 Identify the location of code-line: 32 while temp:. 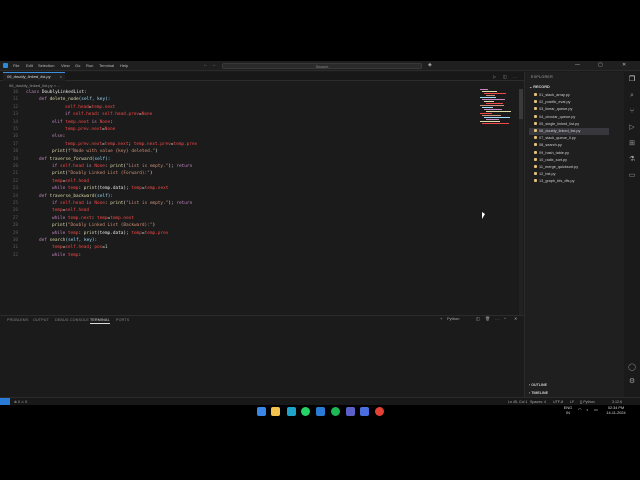
(240, 255).